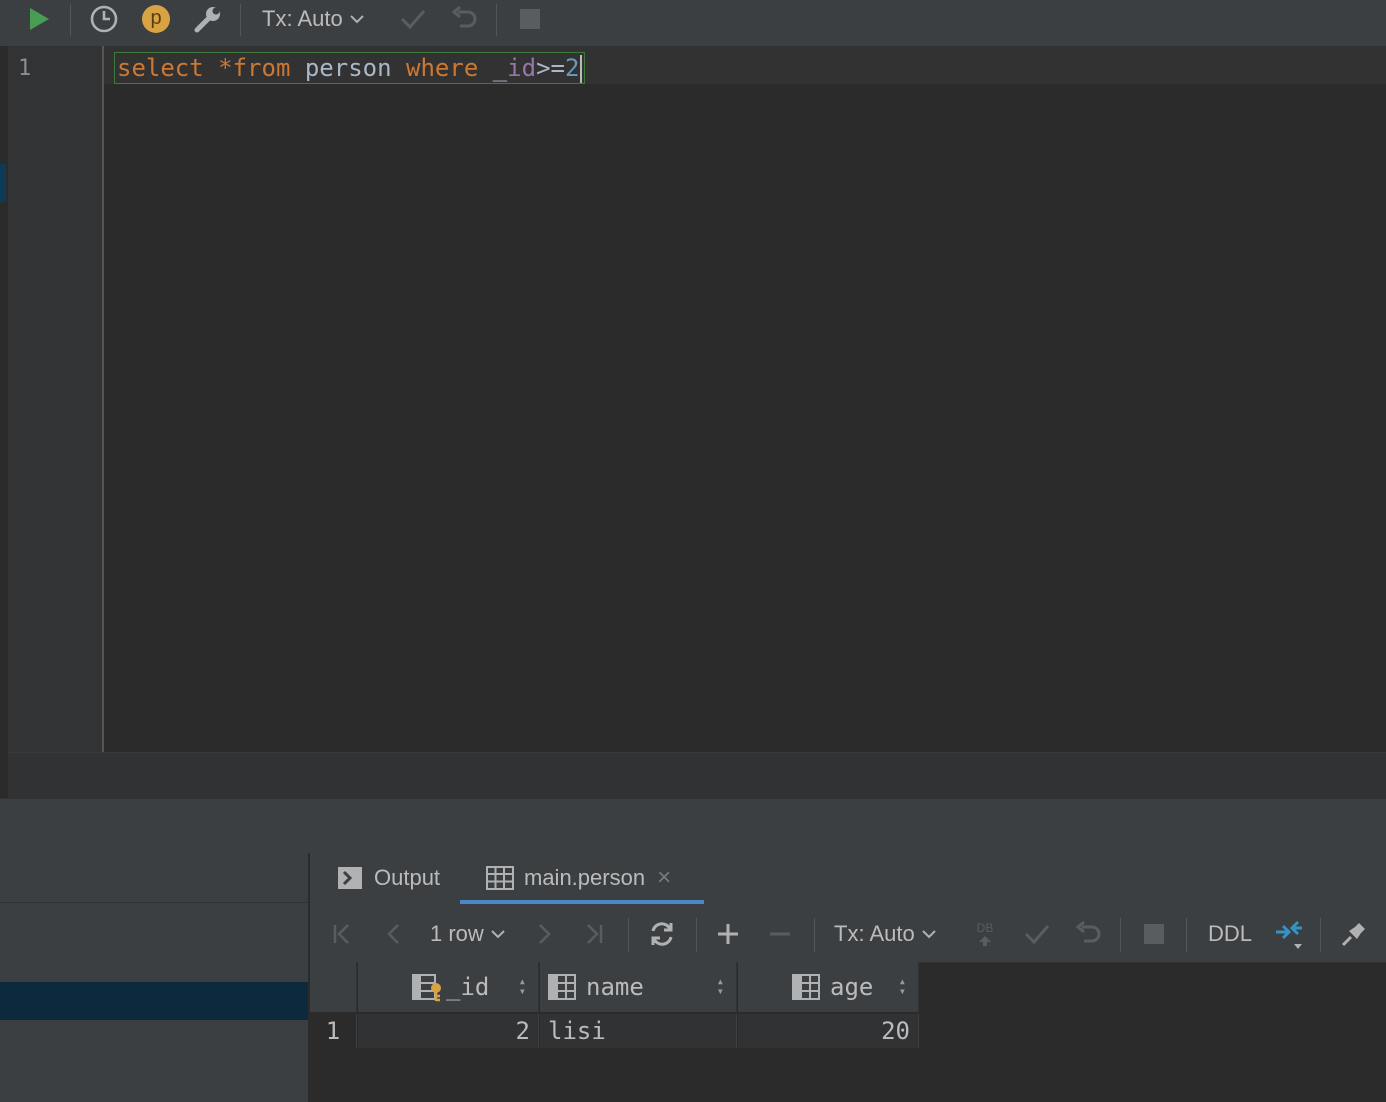 Image resolution: width=1386 pixels, height=1102 pixels. What do you see at coordinates (302, 18) in the screenshot?
I see `tx-mode-label: Tx: Auto` at bounding box center [302, 18].